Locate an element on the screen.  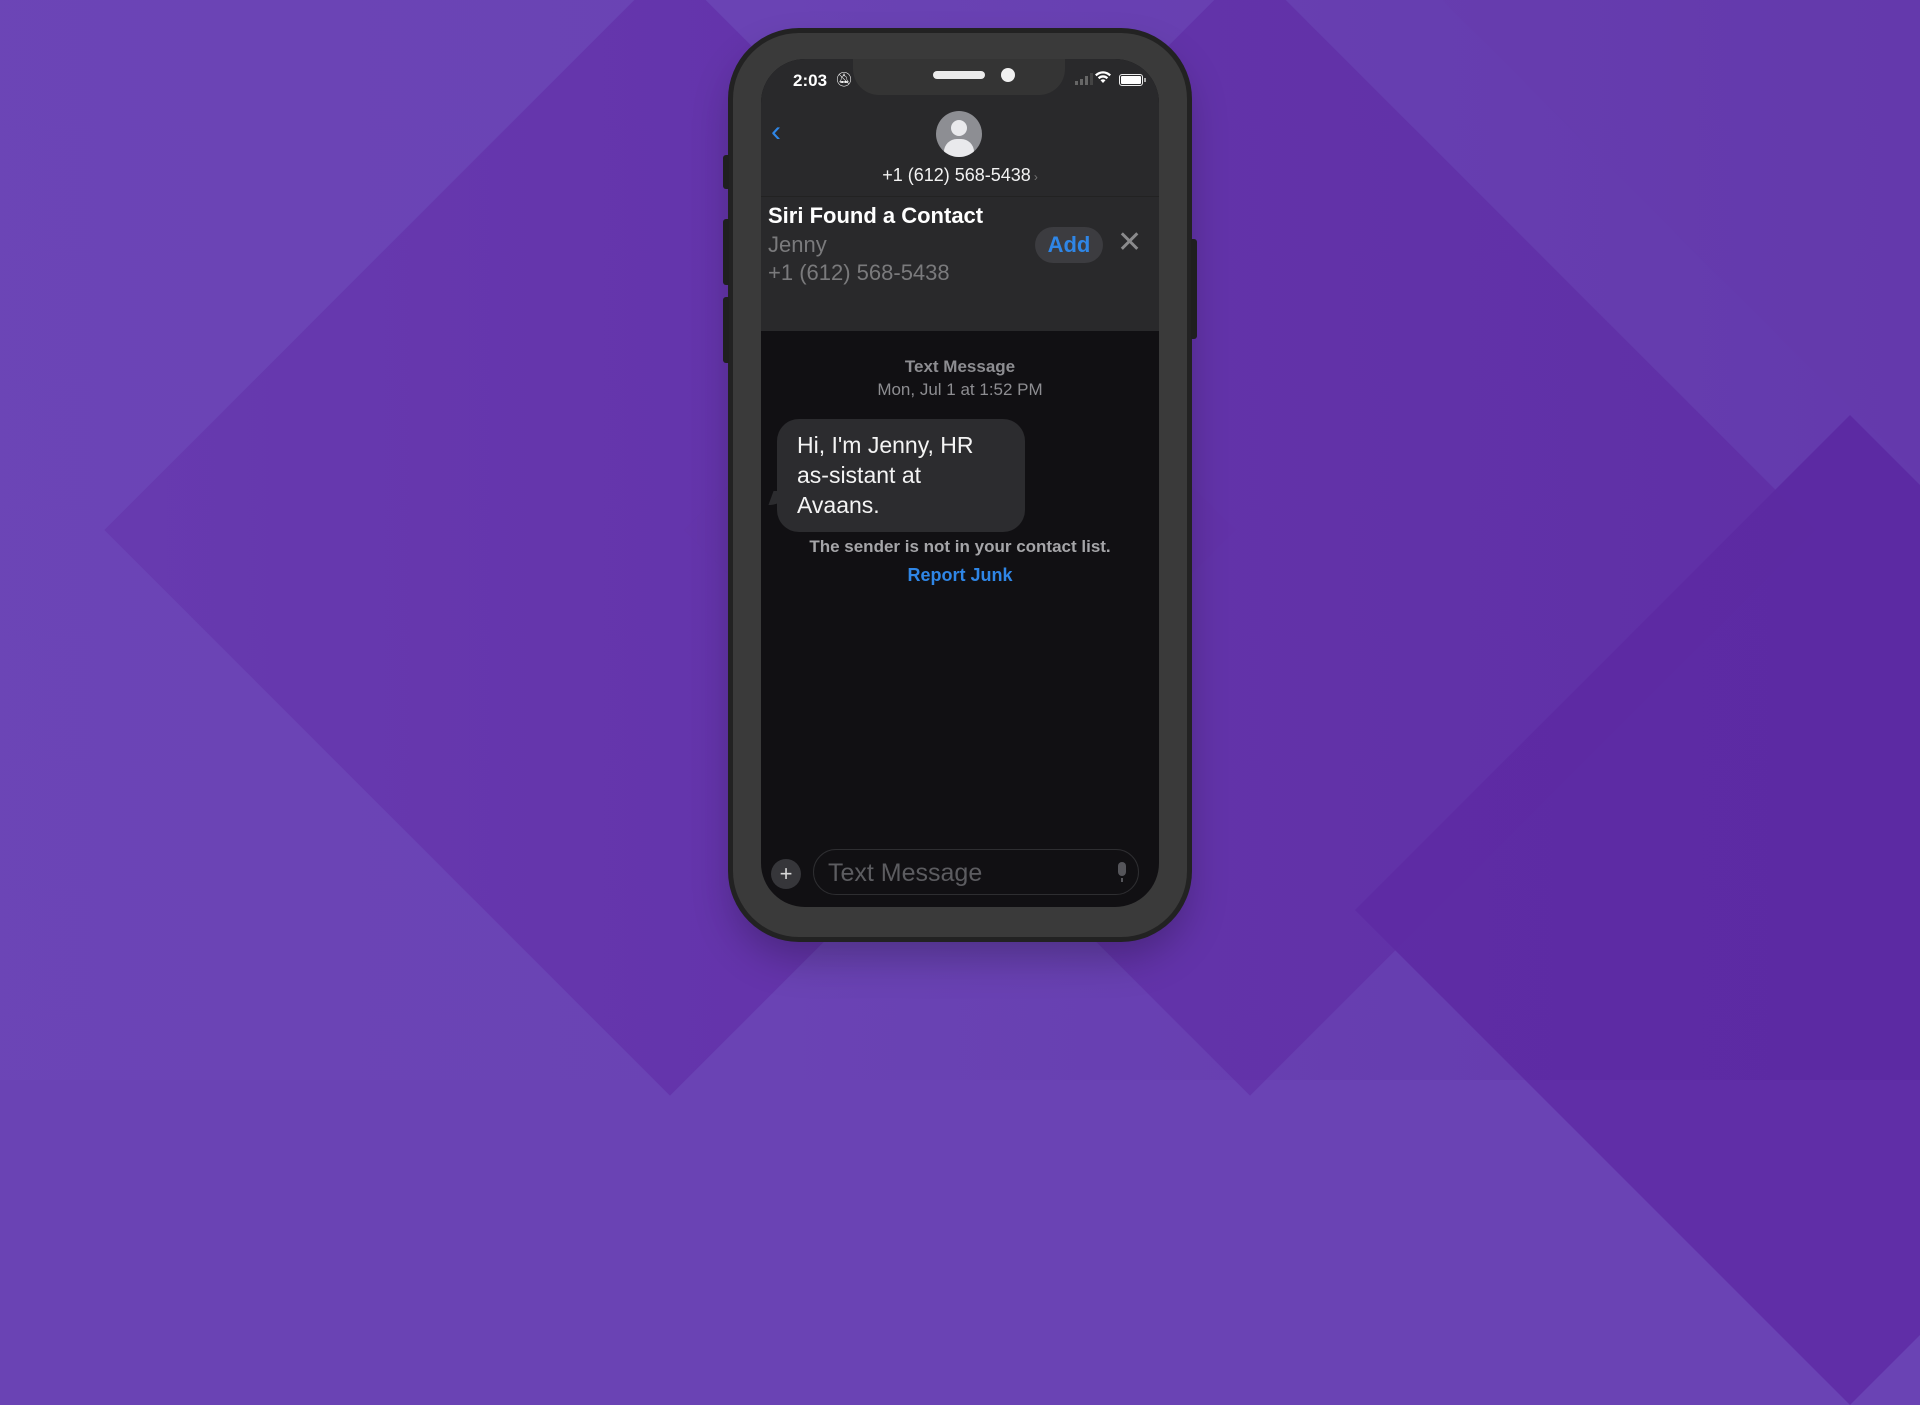
battery-icon is located at coordinates (1132, 80).